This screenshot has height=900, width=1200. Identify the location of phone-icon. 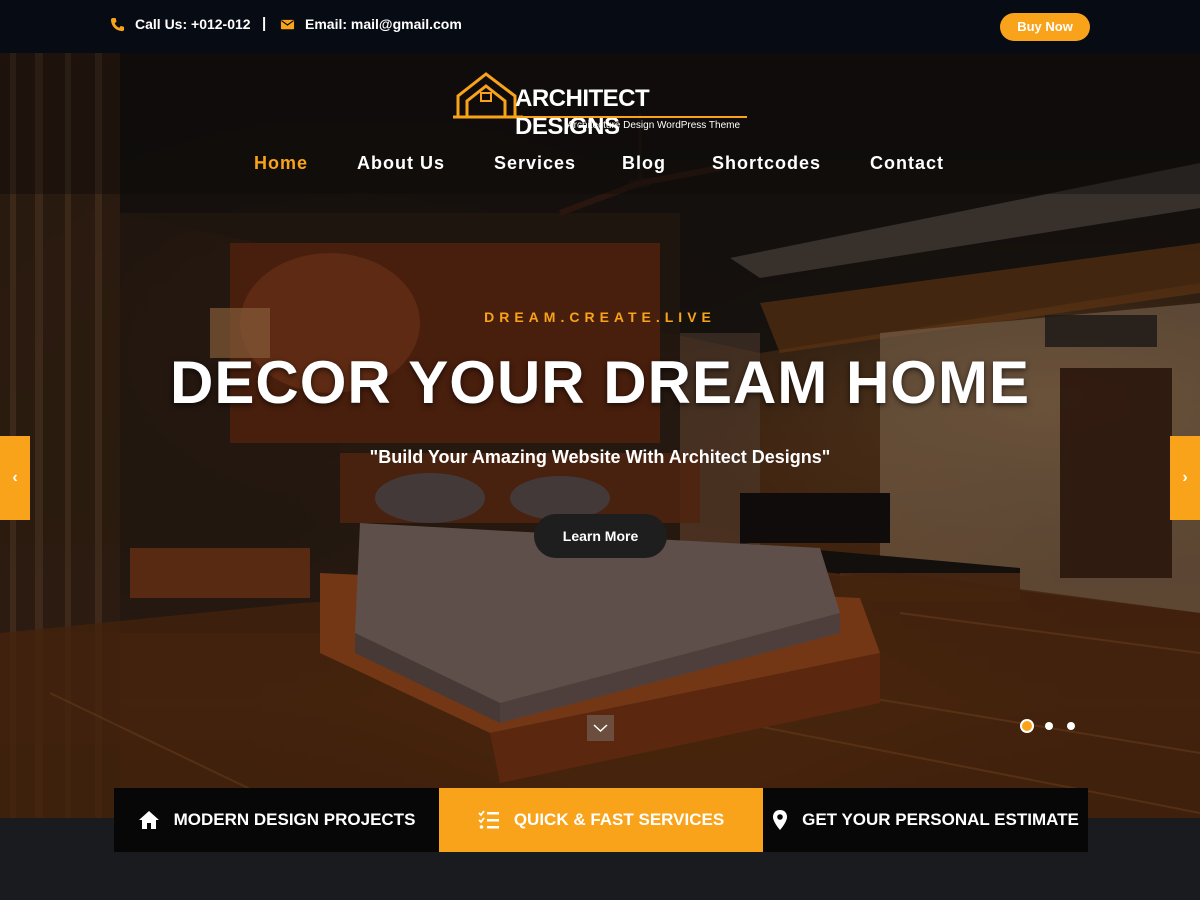
(117, 24).